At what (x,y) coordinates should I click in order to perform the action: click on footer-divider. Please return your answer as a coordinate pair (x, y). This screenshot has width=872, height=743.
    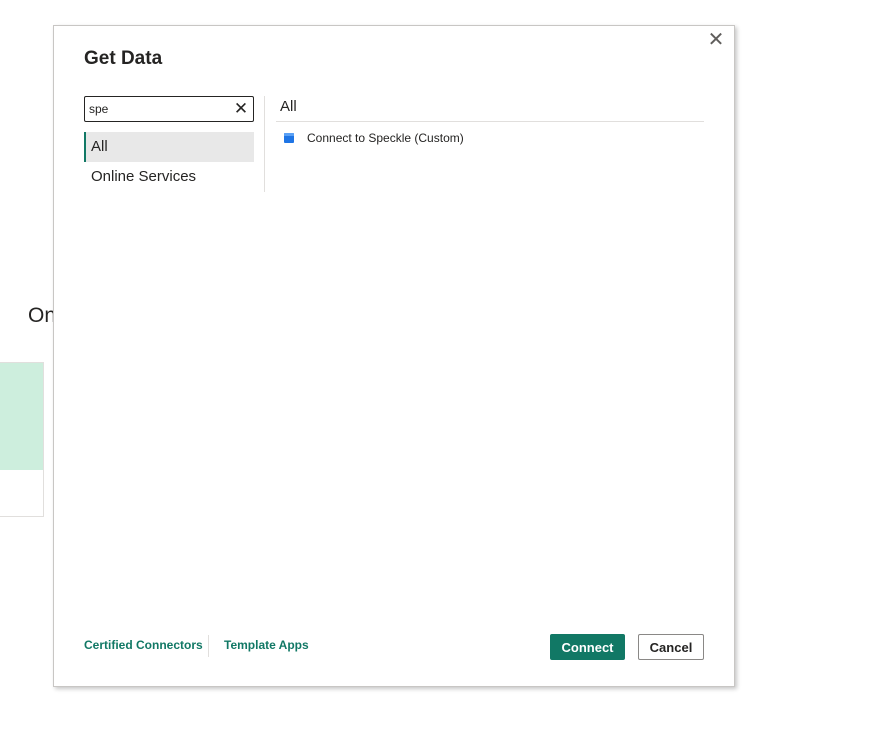
    Looking at the image, I should click on (208, 646).